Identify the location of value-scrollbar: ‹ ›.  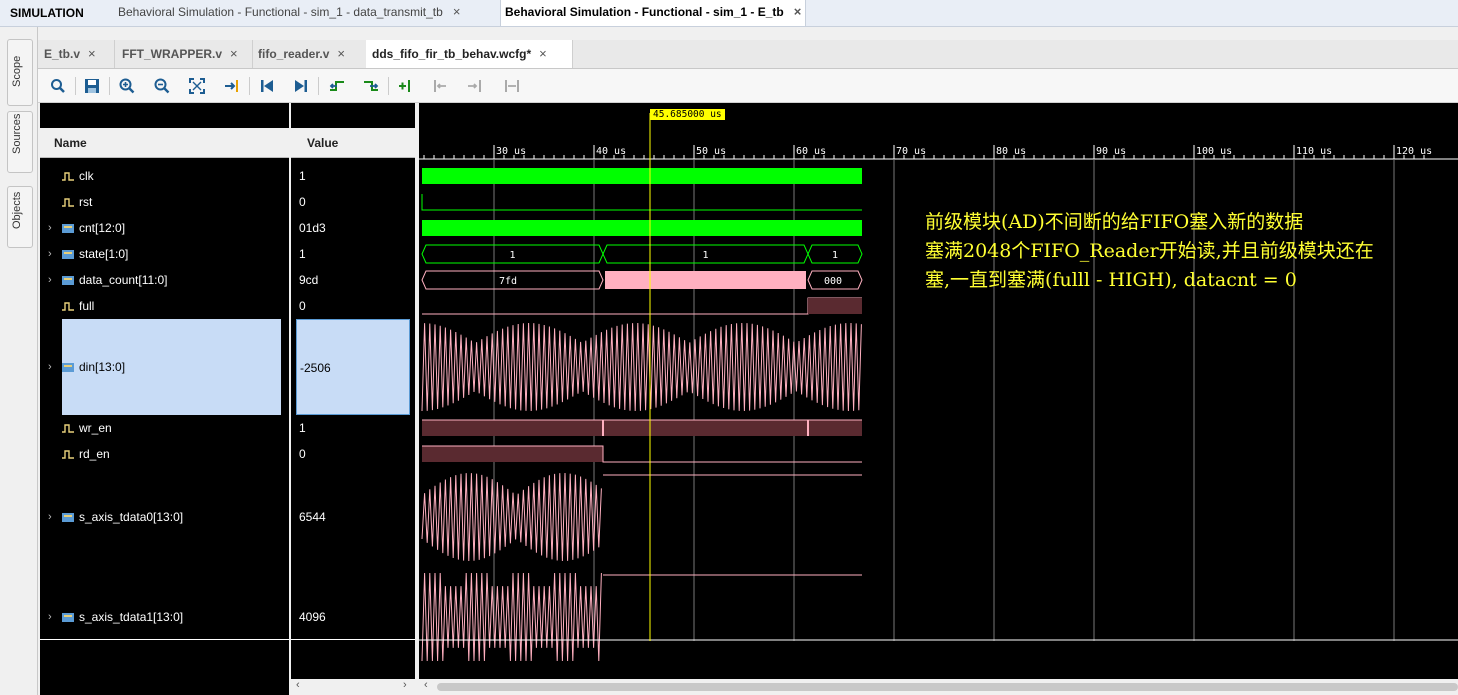
(353, 687).